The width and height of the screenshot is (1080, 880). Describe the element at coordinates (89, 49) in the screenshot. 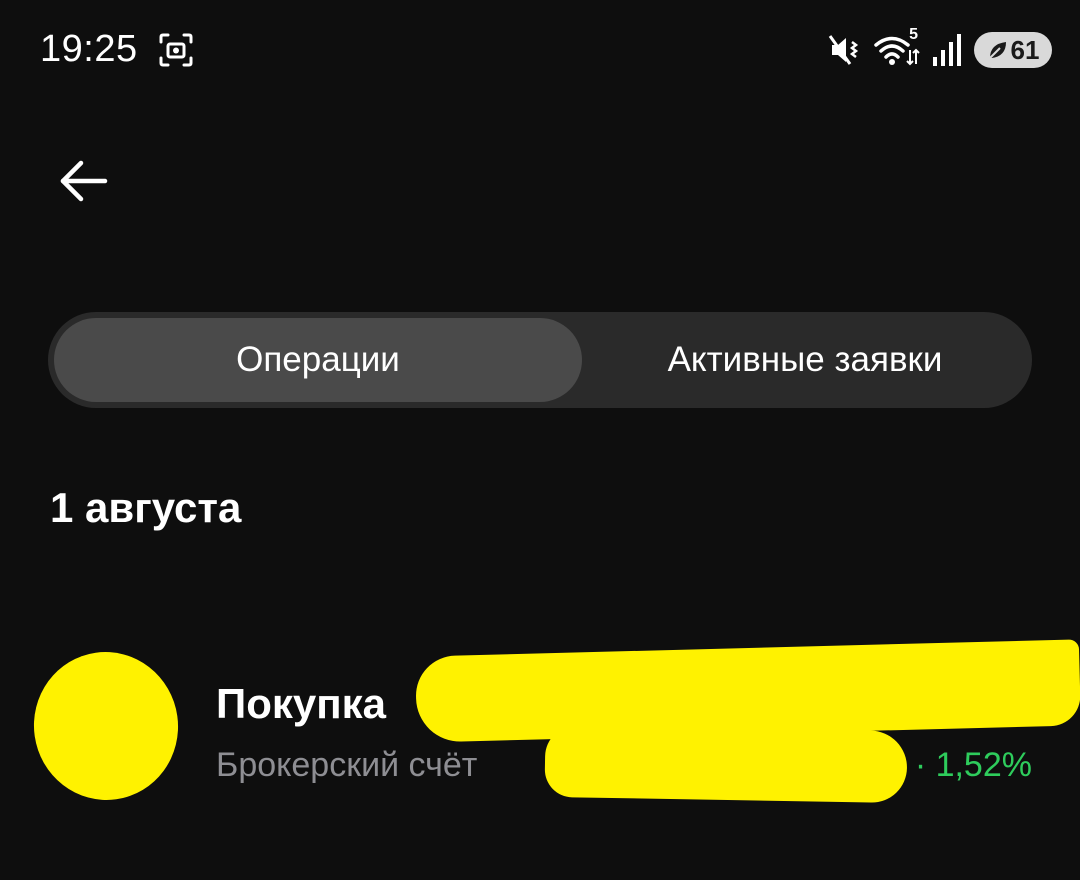

I see `status-time: 19:25` at that location.